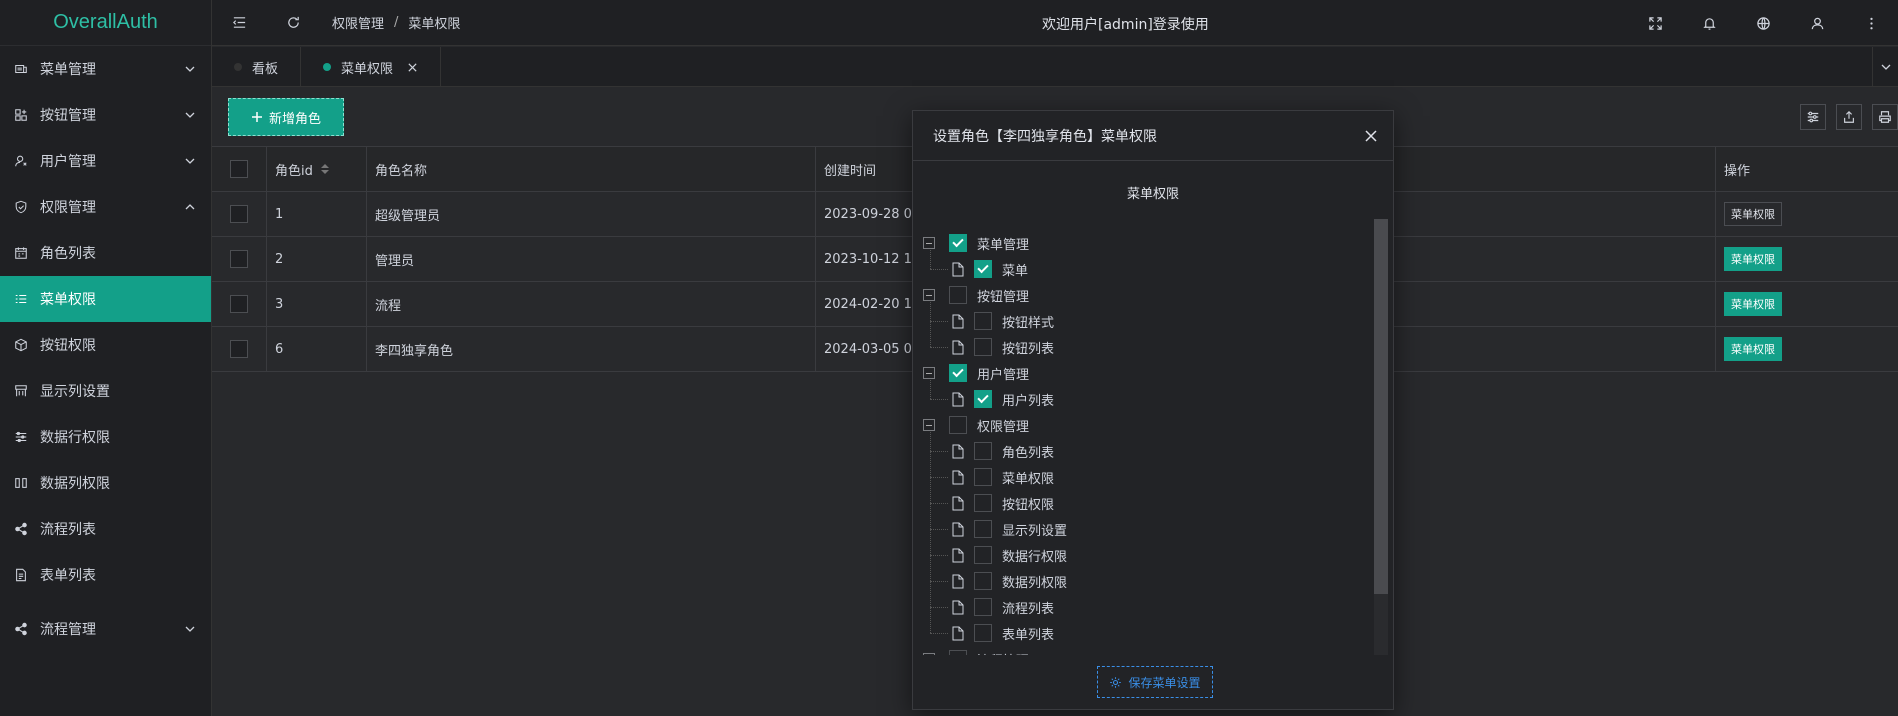 The height and width of the screenshot is (716, 1898). Describe the element at coordinates (371, 67) in the screenshot. I see `tab-menu-permission: 菜单权限` at that location.